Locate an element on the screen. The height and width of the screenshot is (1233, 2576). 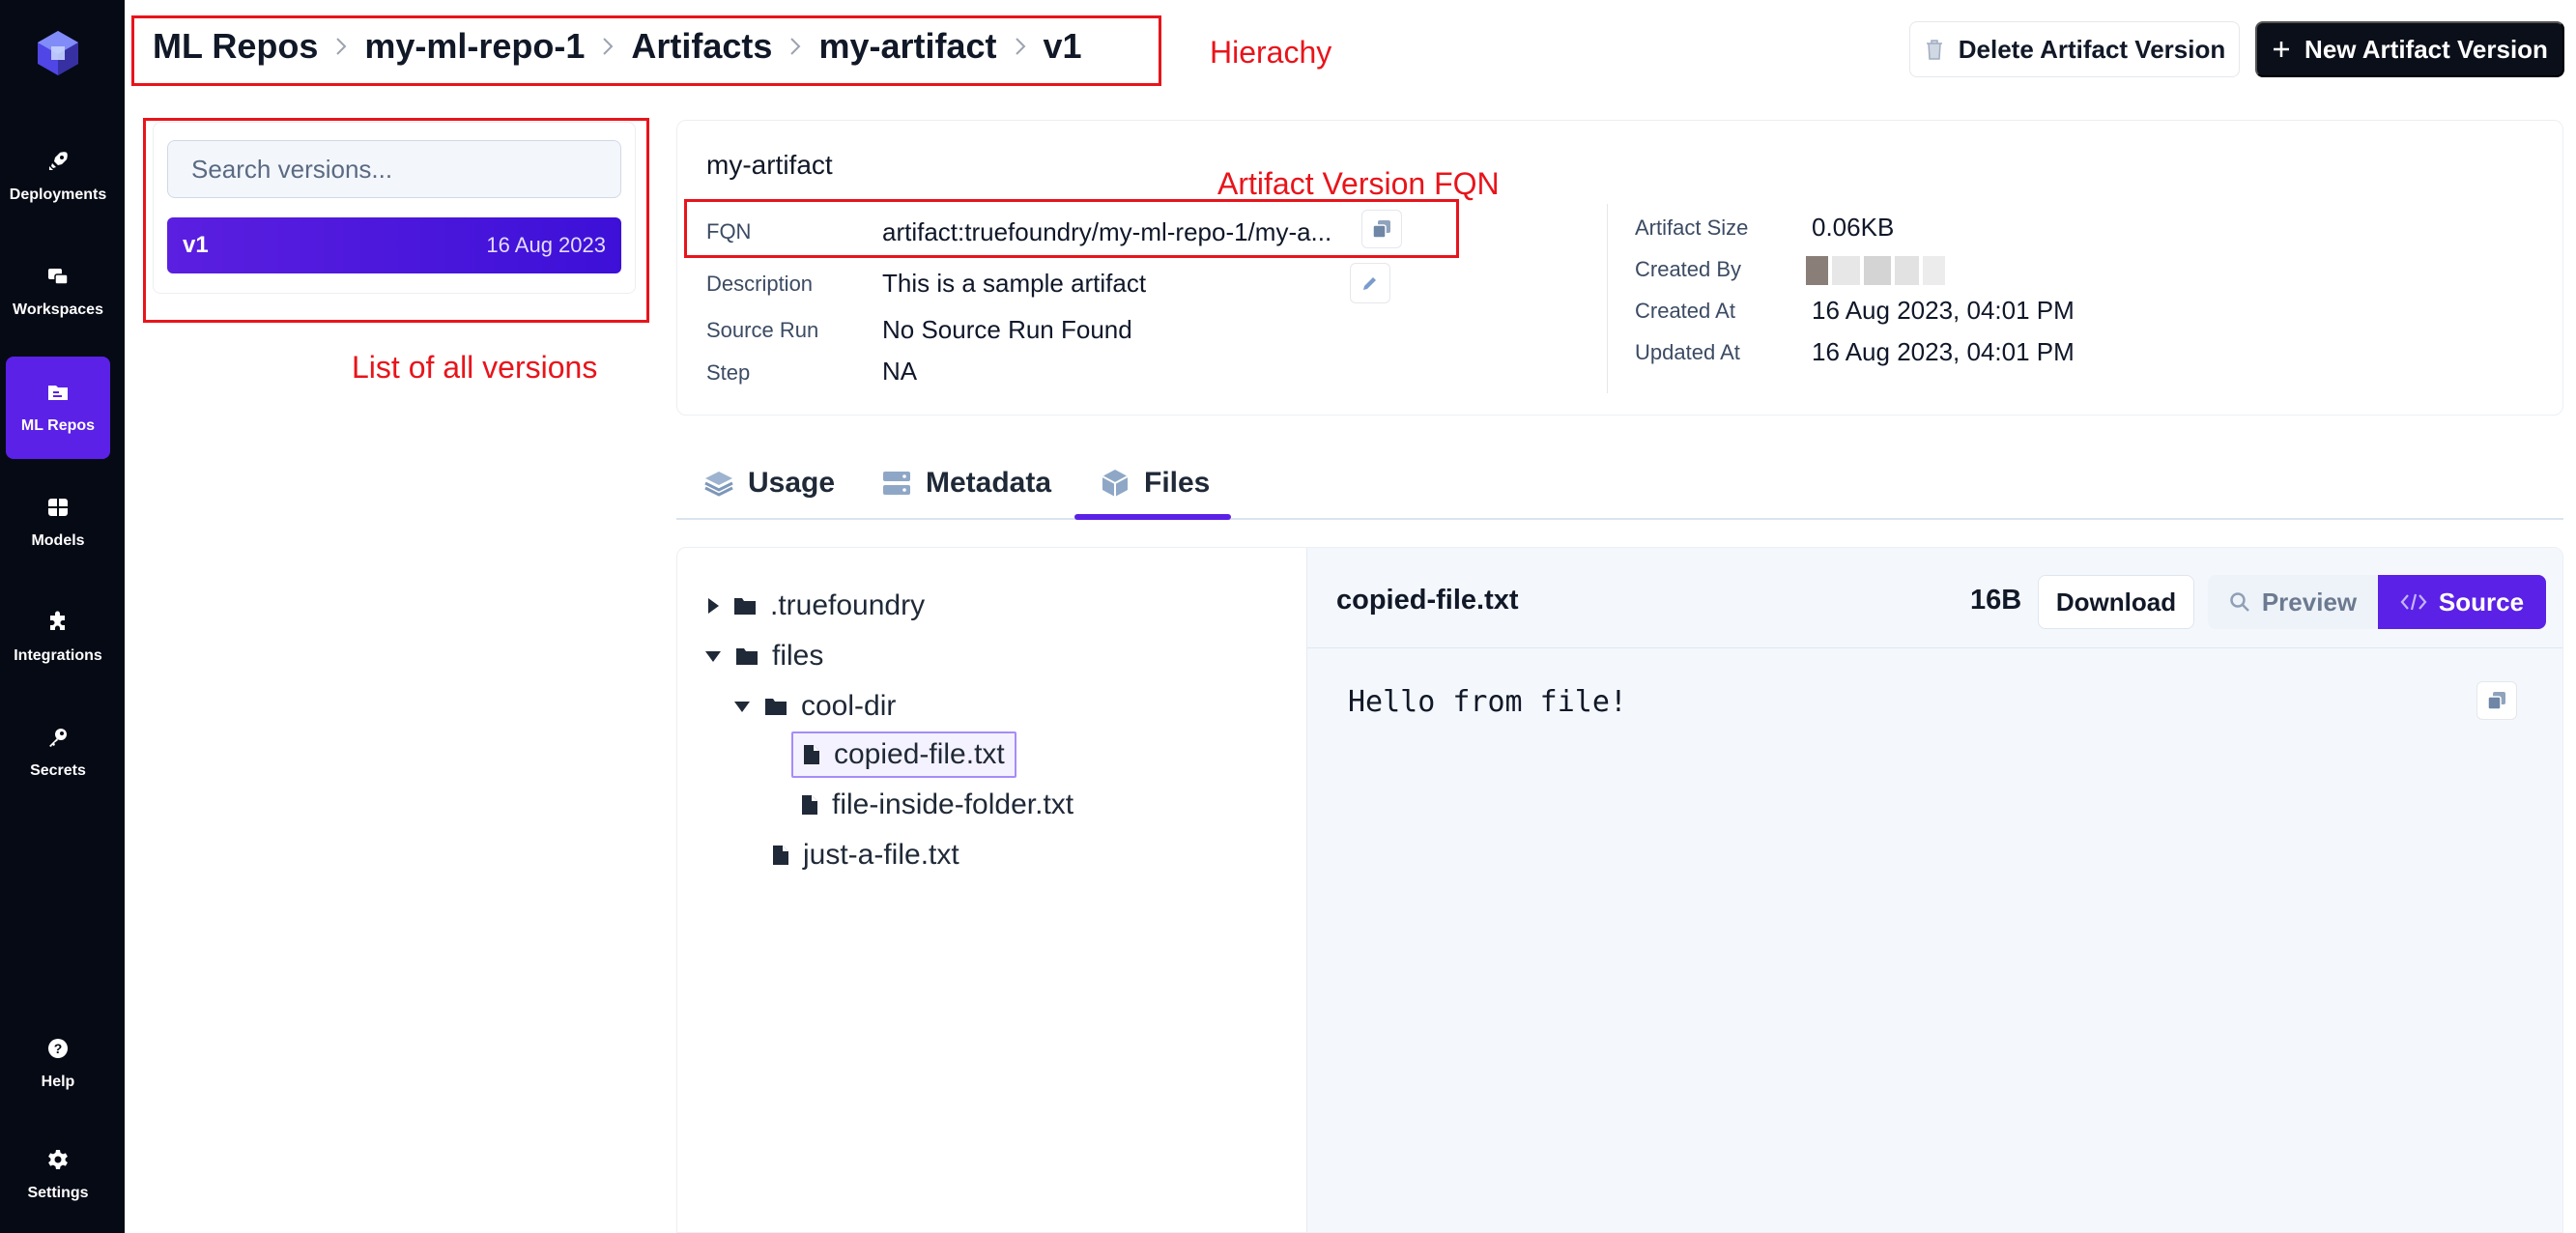
hierarchy-annotation-label: Hierachy is located at coordinates (1271, 52).